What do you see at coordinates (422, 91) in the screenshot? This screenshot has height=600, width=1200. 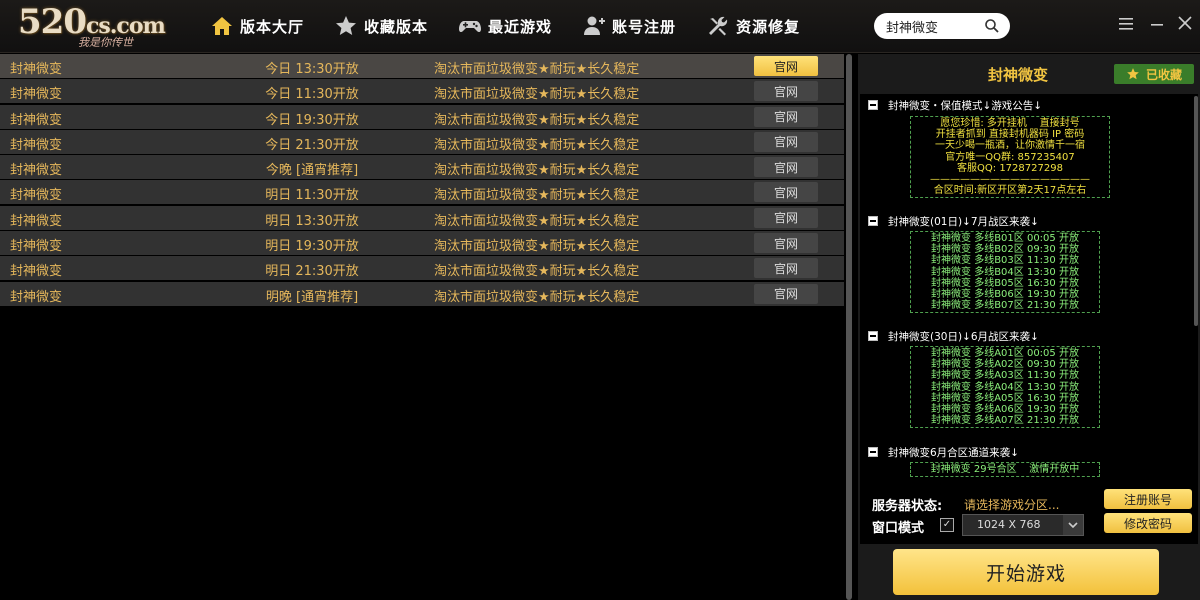 I see `table-row: 封神微变 今日 11:30开放 淘汰市面垃圾微变★耐玩★长久稳定 官网` at bounding box center [422, 91].